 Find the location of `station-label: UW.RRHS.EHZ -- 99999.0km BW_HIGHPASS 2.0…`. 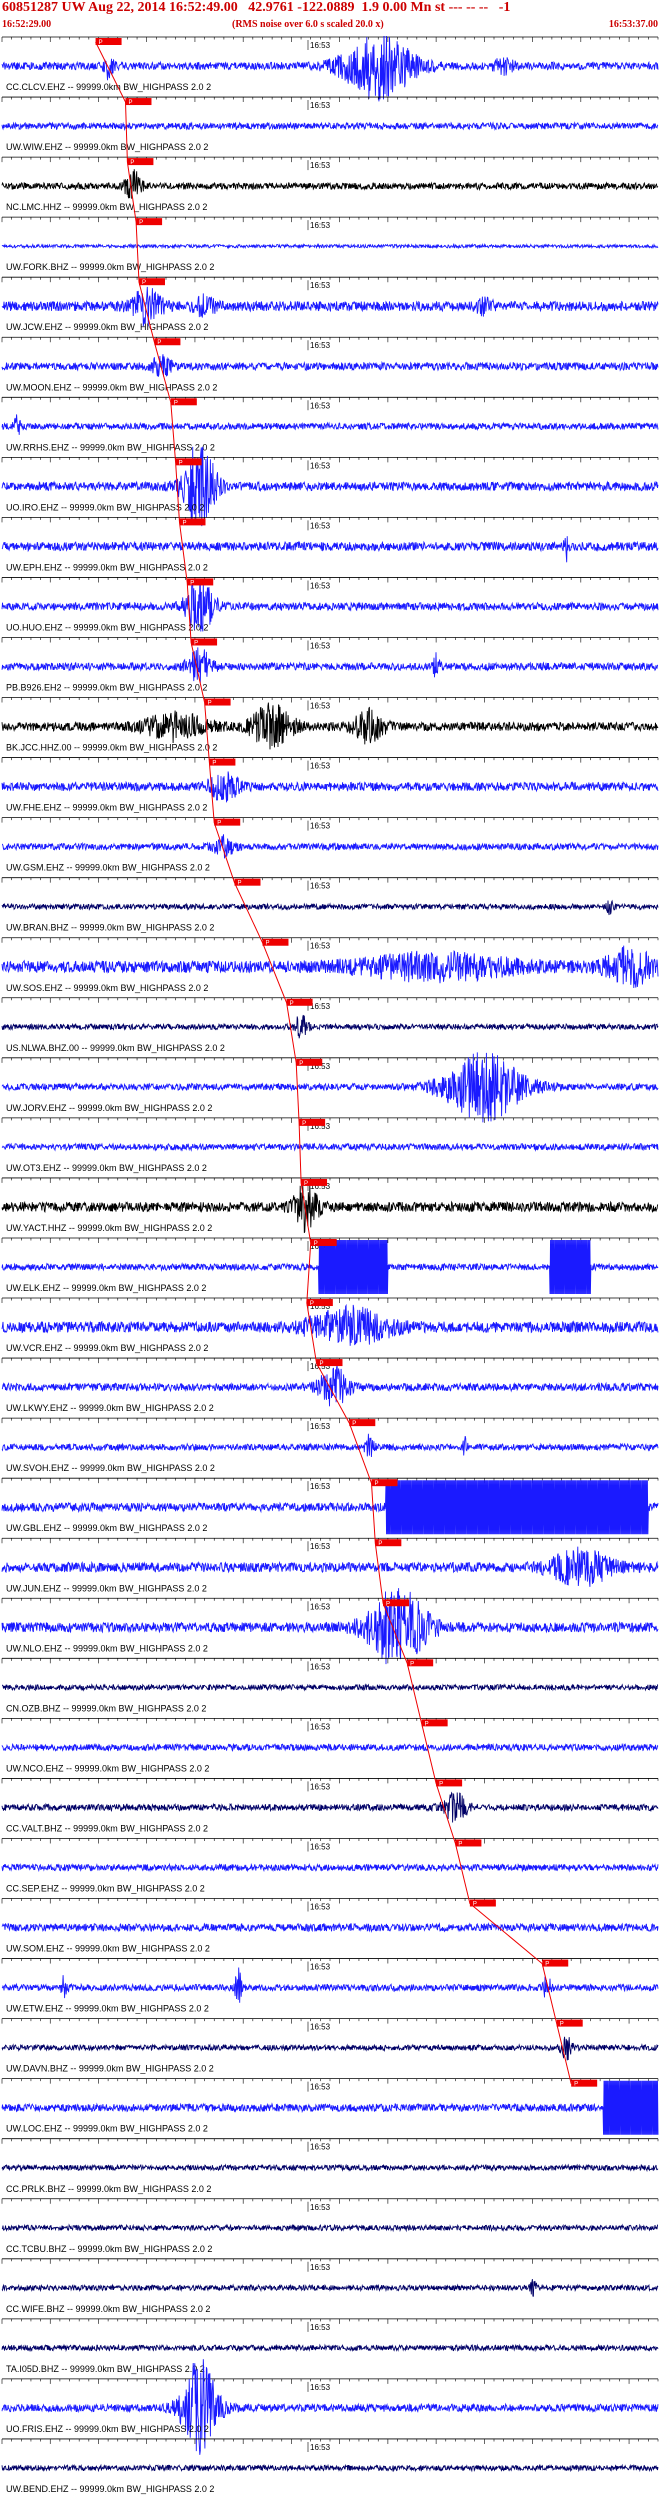

station-label: UW.RRHS.EHZ -- 99999.0km BW_HIGHPASS 2.0… is located at coordinates (110, 447).